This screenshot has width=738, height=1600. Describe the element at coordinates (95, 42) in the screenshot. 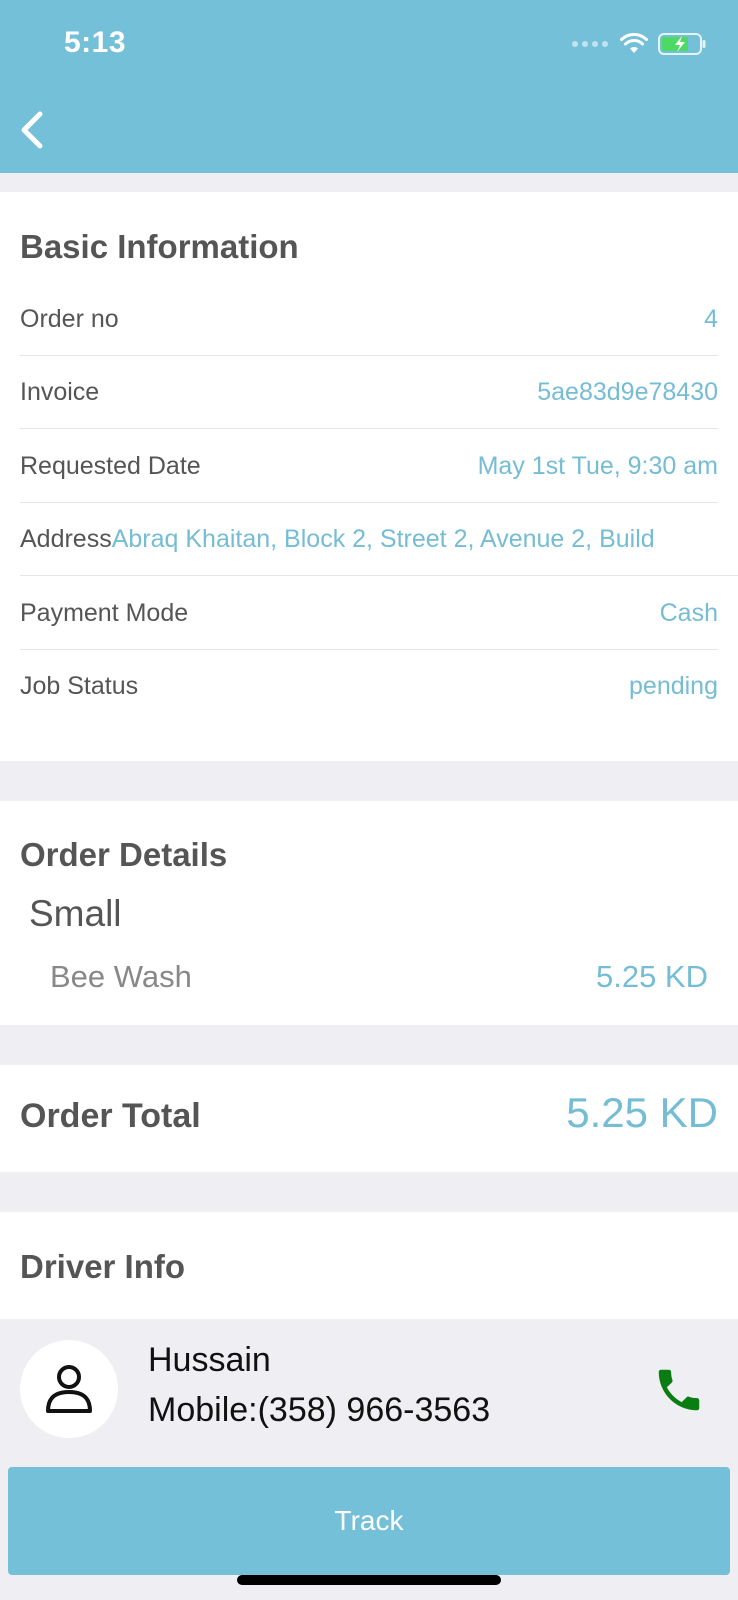

I see `status-time: 5:13` at that location.